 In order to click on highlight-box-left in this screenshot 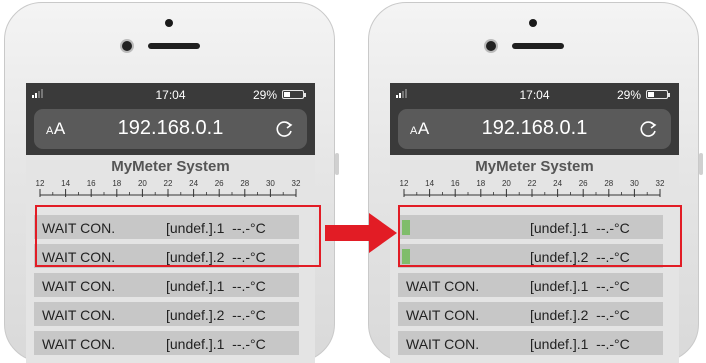, I will do `click(178, 236)`.